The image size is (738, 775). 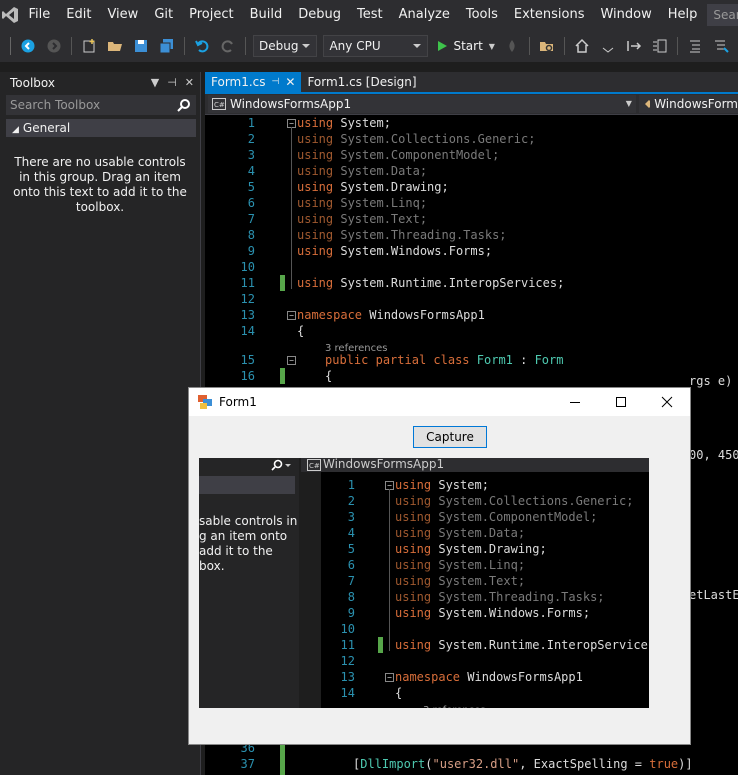 What do you see at coordinates (163, 15) in the screenshot?
I see `menu-git: Git` at bounding box center [163, 15].